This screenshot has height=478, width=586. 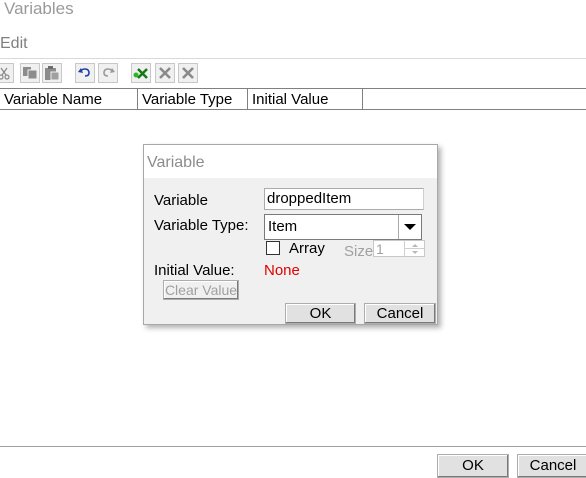 I want to click on delete-all-icon, so click(x=188, y=73).